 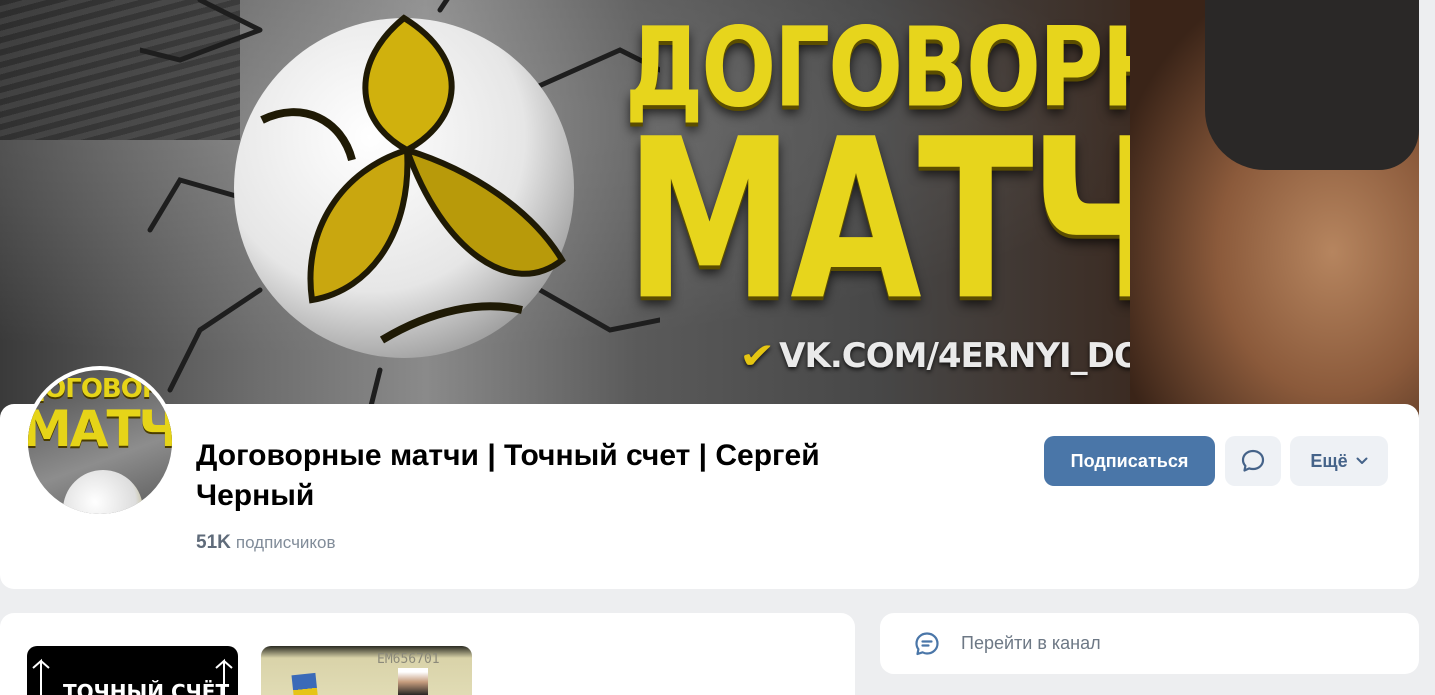 What do you see at coordinates (1149, 643) in the screenshot?
I see `go-to-channel-card: Перейти в канал` at bounding box center [1149, 643].